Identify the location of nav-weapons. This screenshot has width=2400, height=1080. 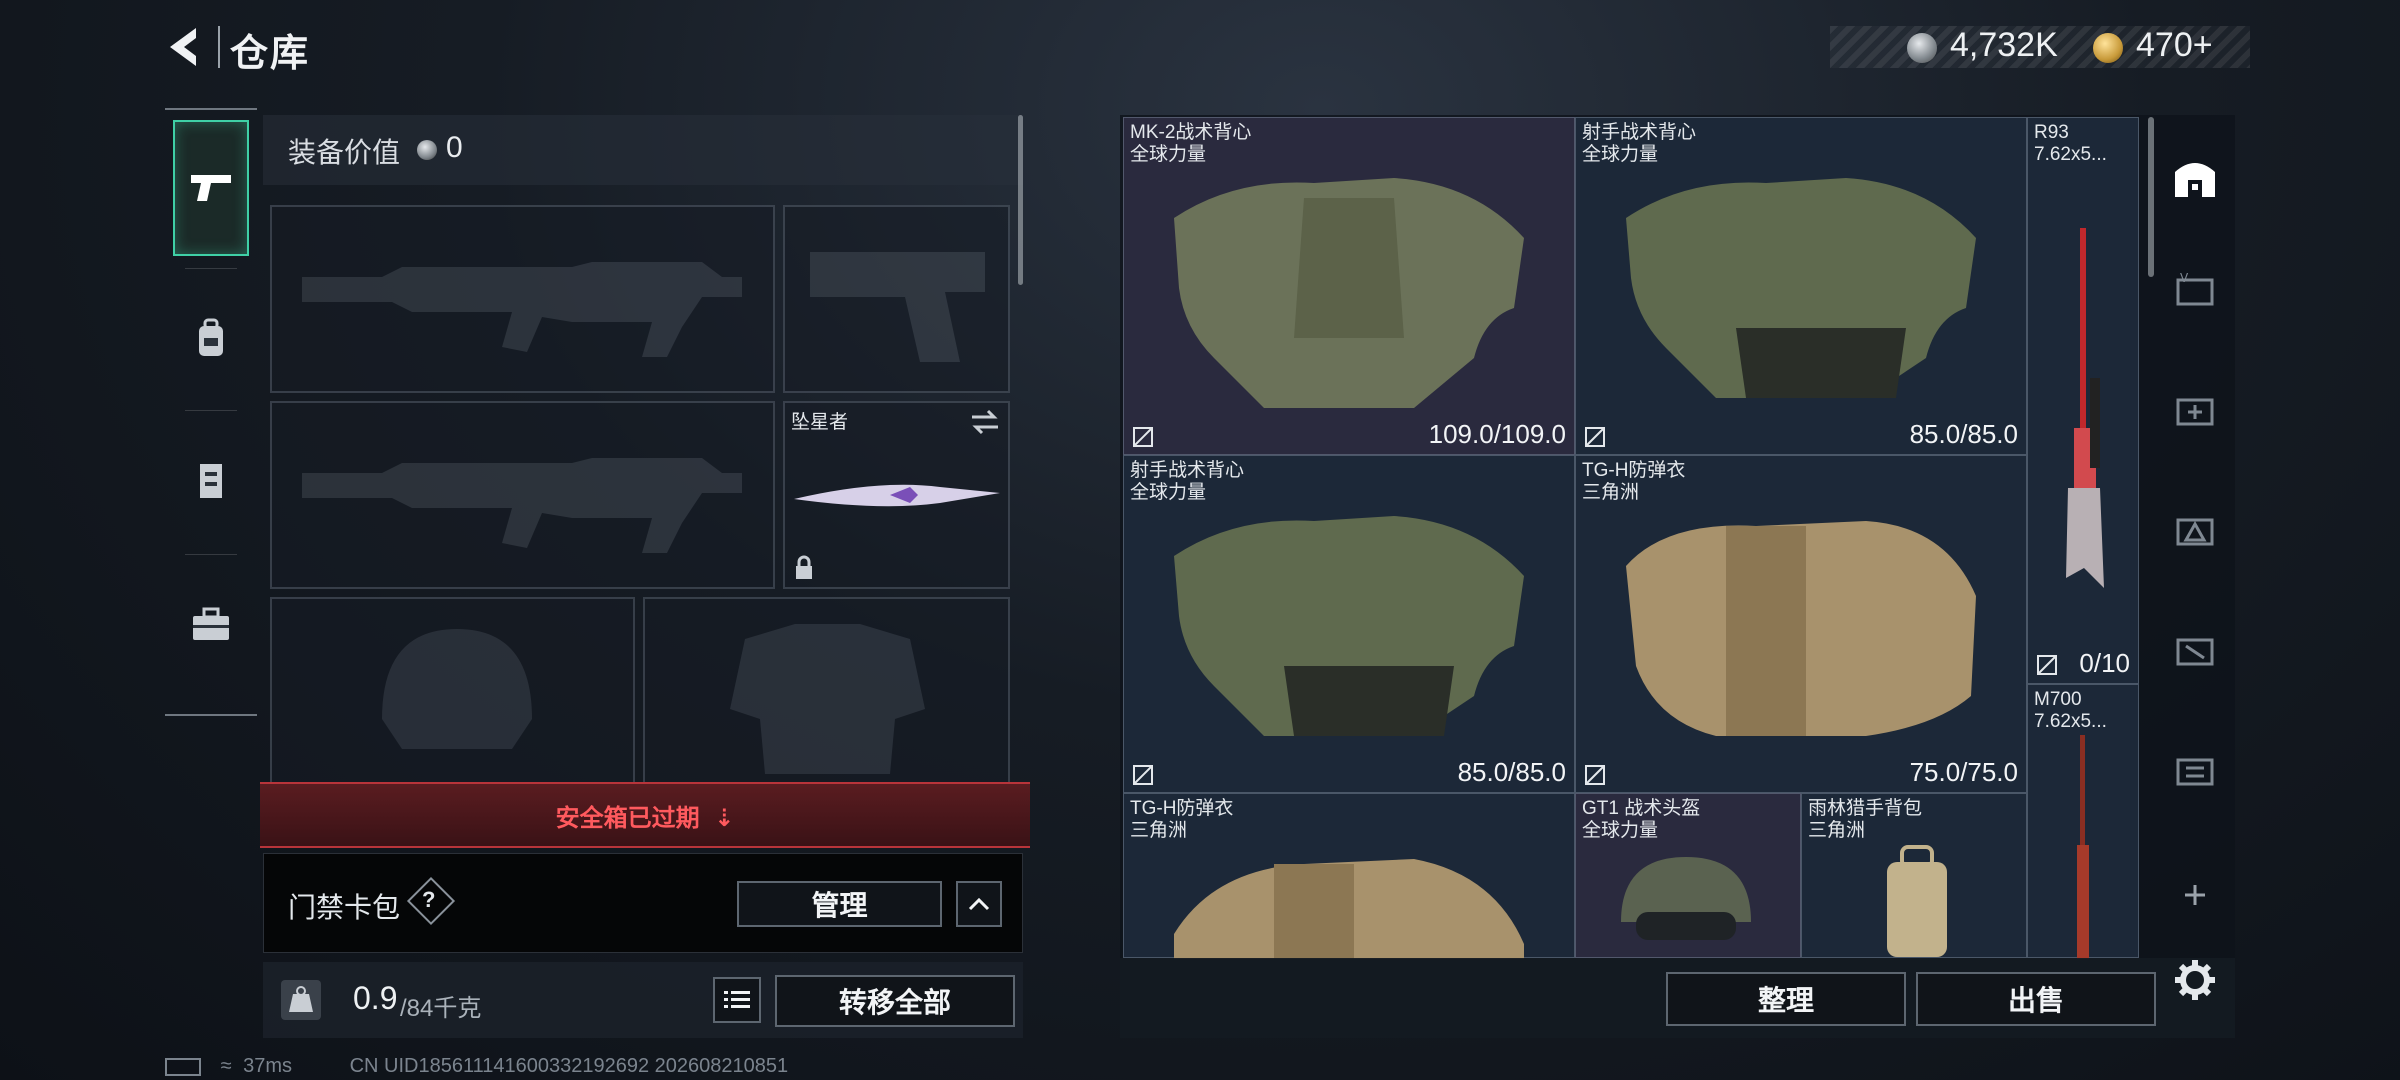
(211, 188).